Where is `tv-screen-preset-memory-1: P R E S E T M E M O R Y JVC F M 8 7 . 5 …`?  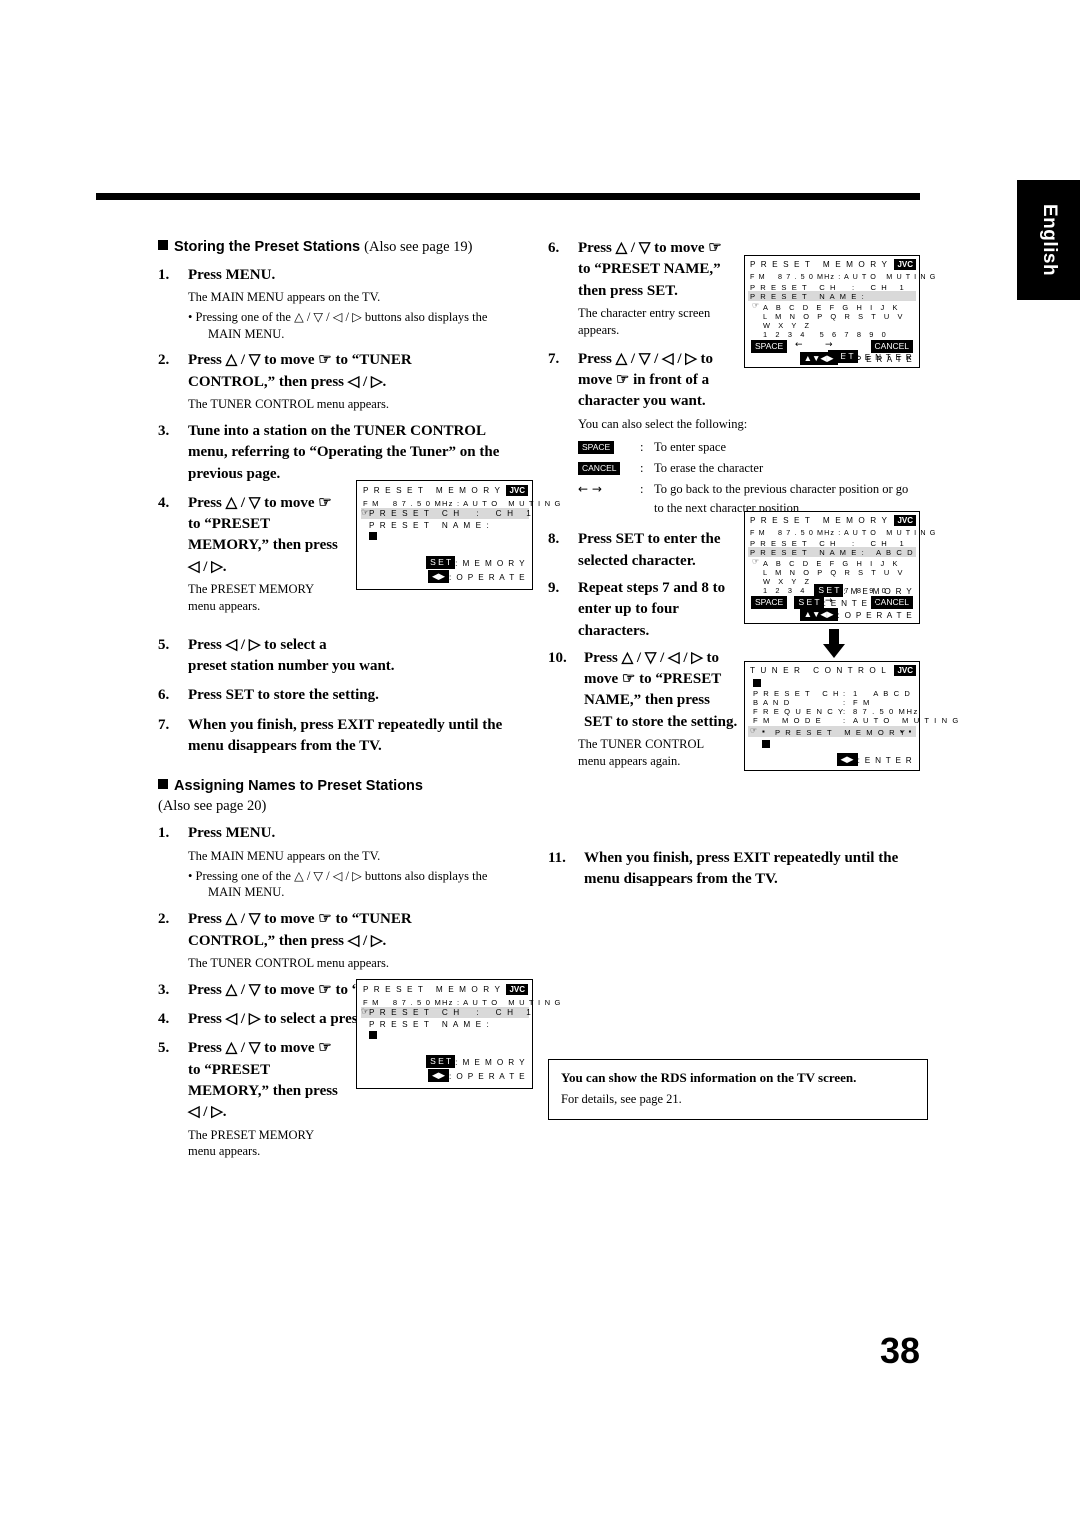
tv-screen-preset-memory-1: P R E S E T M E M O R Y JVC F M 8 7 . 5 … is located at coordinates (458, 535).